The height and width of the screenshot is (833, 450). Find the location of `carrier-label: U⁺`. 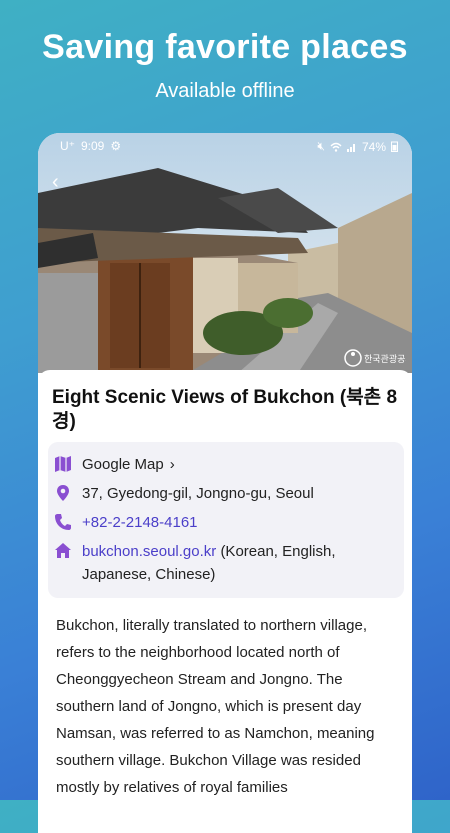

carrier-label: U⁺ is located at coordinates (67, 146).